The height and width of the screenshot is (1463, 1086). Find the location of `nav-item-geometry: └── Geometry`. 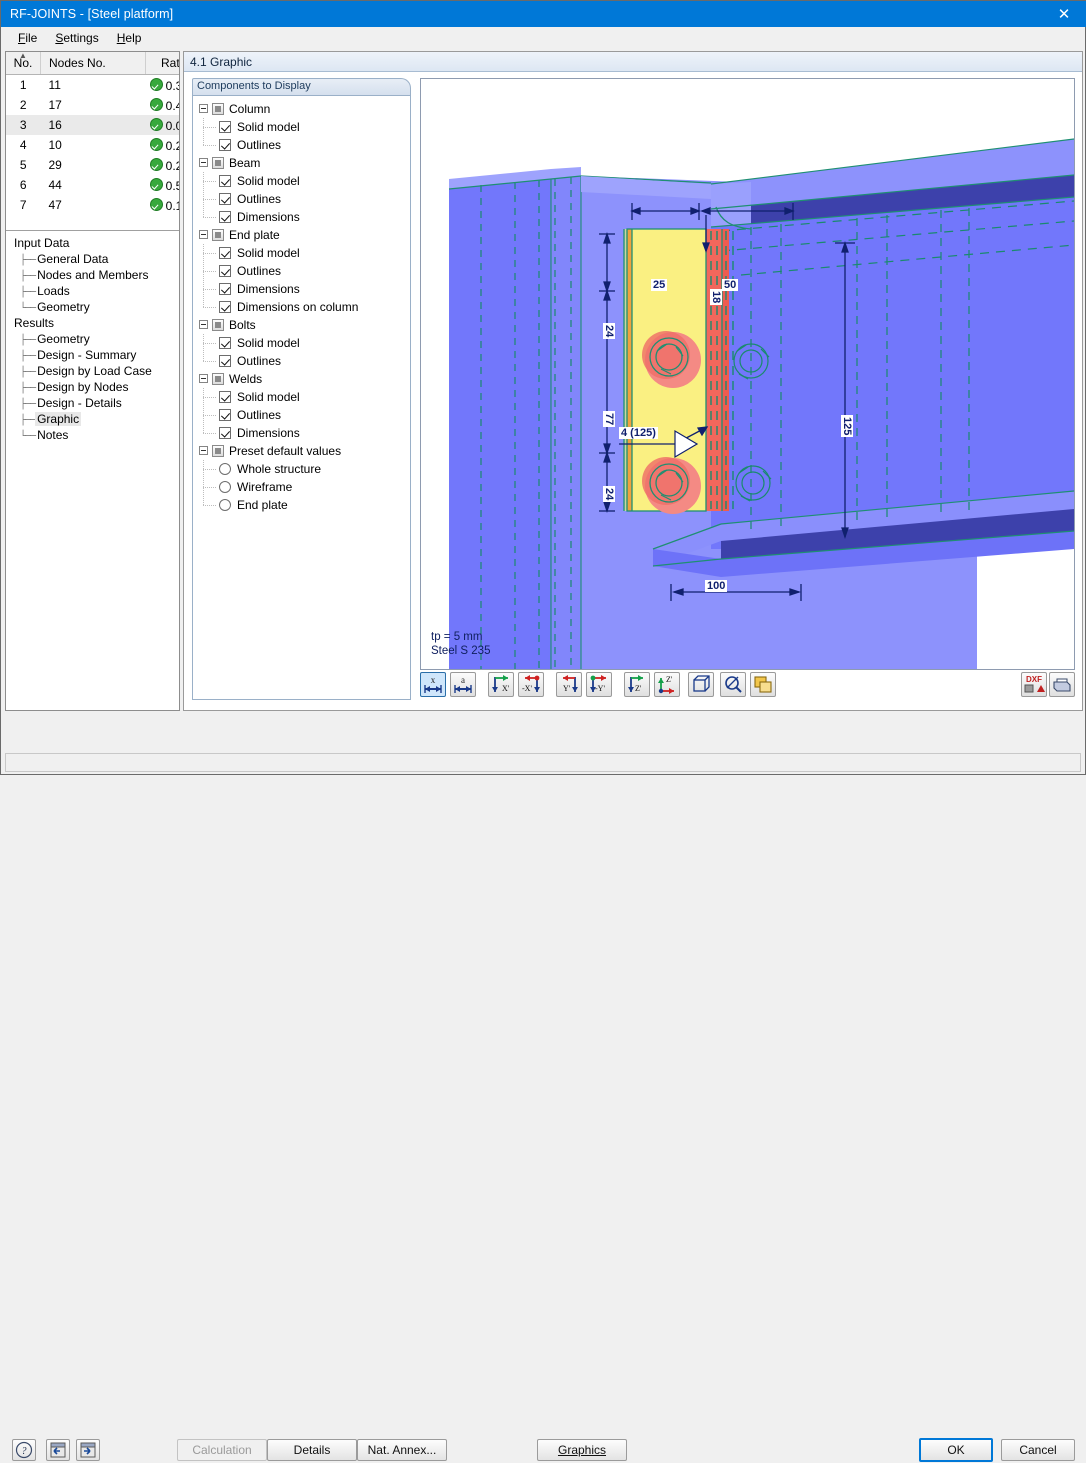

nav-item-geometry: └── Geometry is located at coordinates (94, 307).